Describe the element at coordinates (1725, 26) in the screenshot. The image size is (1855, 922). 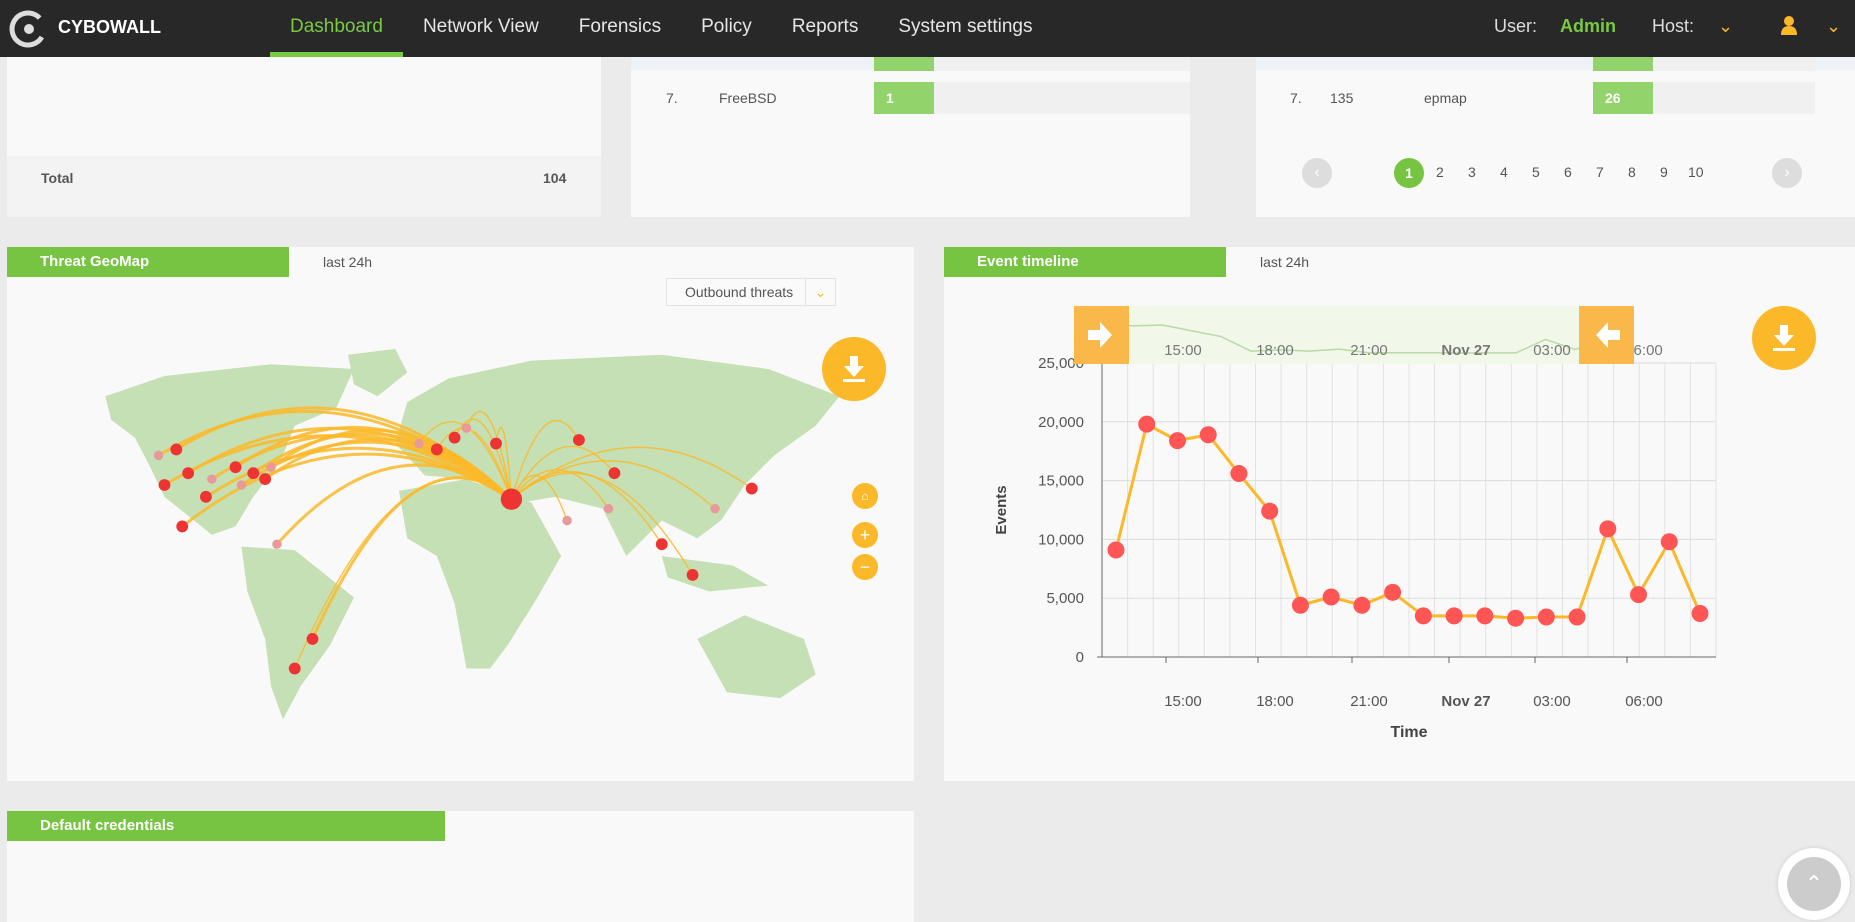
I see `host-dropdown-chevron-icon: ⌄` at that location.